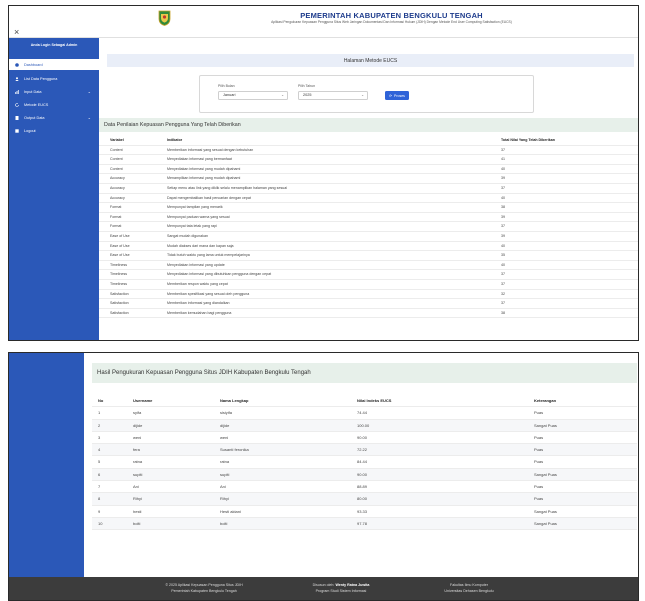  I want to click on table-row: 8 Rihyi Rihyi 80.00 Puas, so click(364, 499).